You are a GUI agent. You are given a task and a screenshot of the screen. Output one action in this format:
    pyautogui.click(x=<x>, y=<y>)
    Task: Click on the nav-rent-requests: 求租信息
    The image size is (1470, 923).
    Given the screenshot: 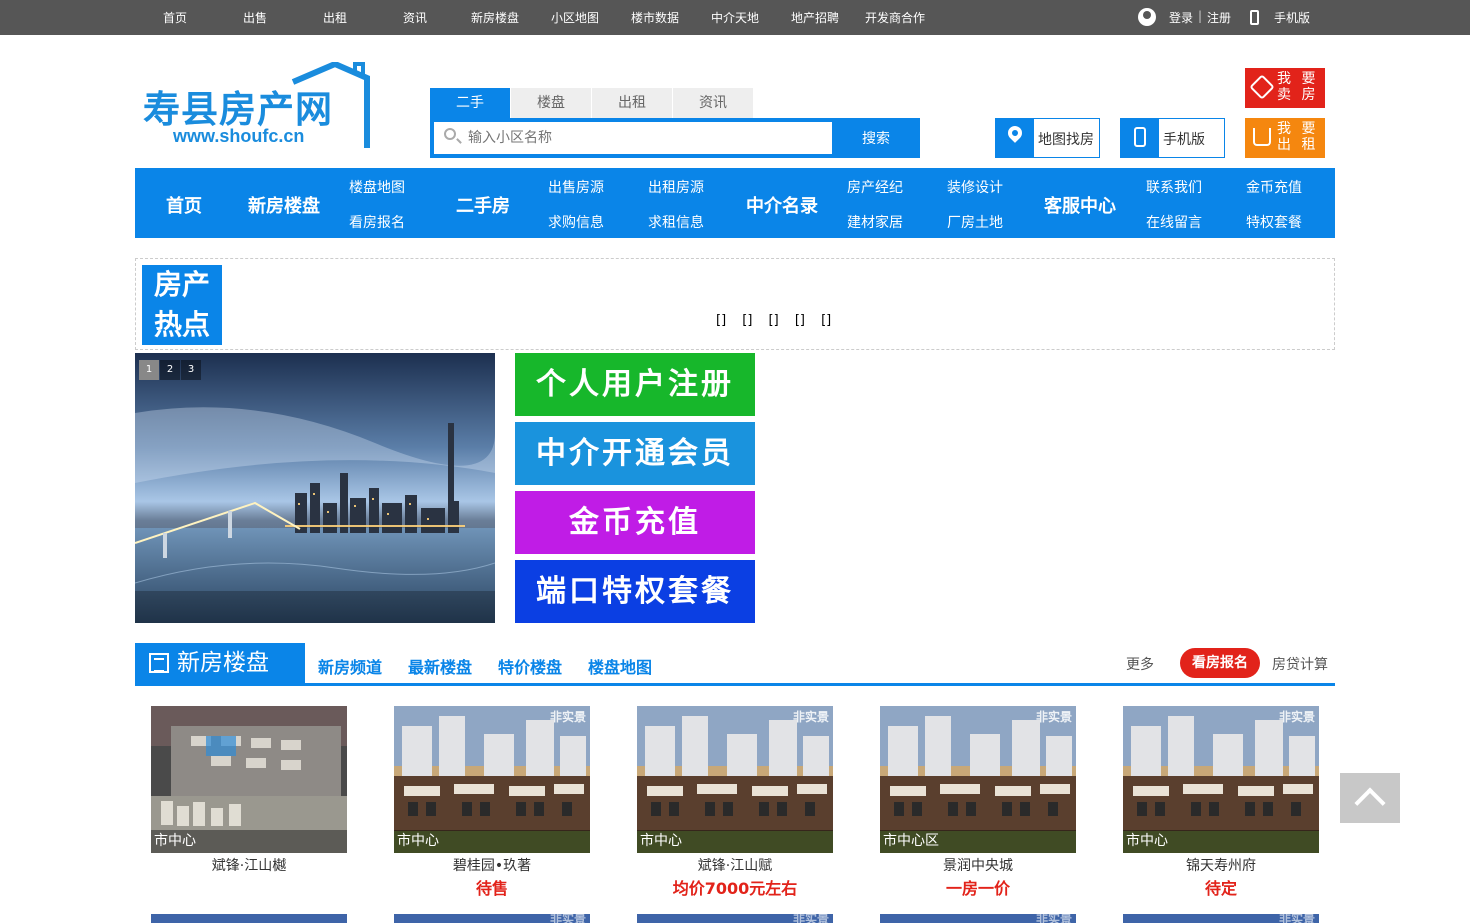 What is the action you would take?
    pyautogui.click(x=676, y=222)
    